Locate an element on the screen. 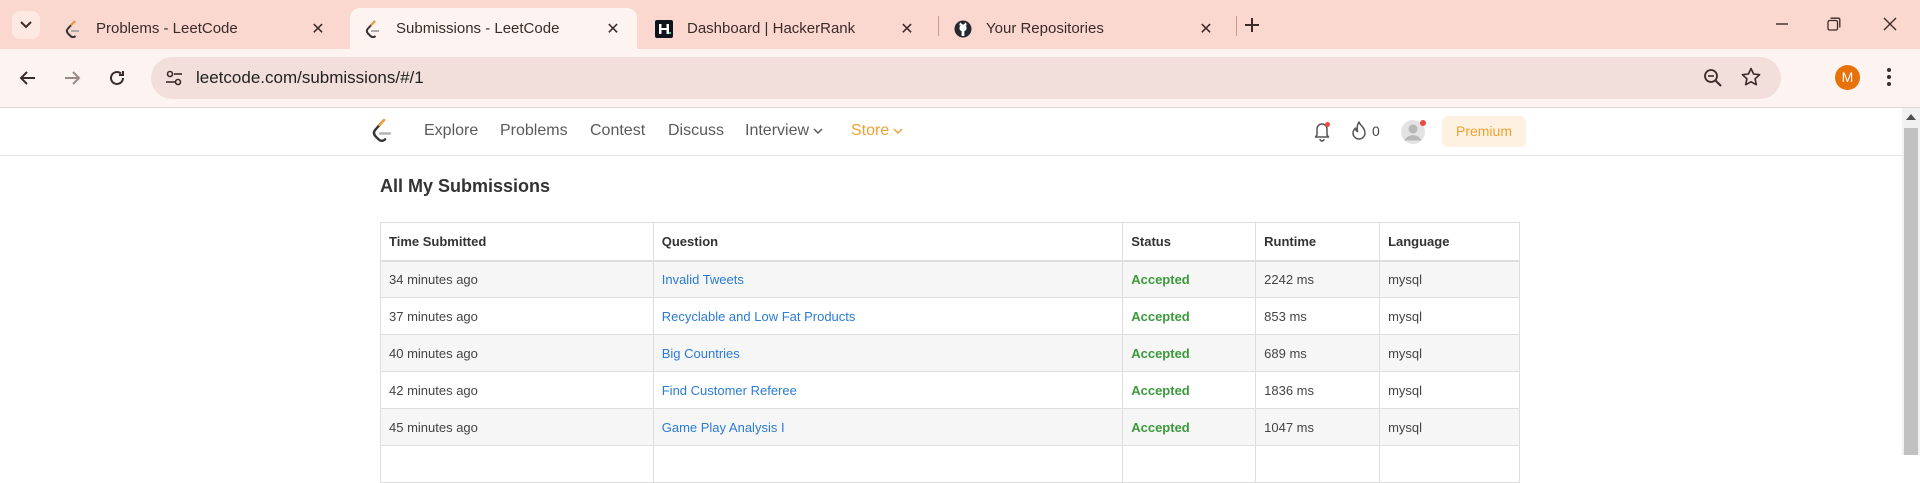 The image size is (1920, 483). tab-problems: Problems - LeetCode ✕ is located at coordinates (196, 28).